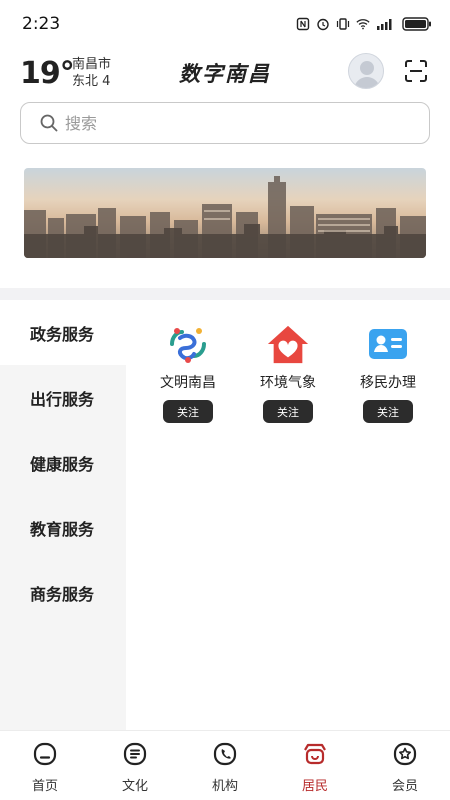 The image size is (450, 800). I want to click on nav-item-member: 会员, so click(405, 765).